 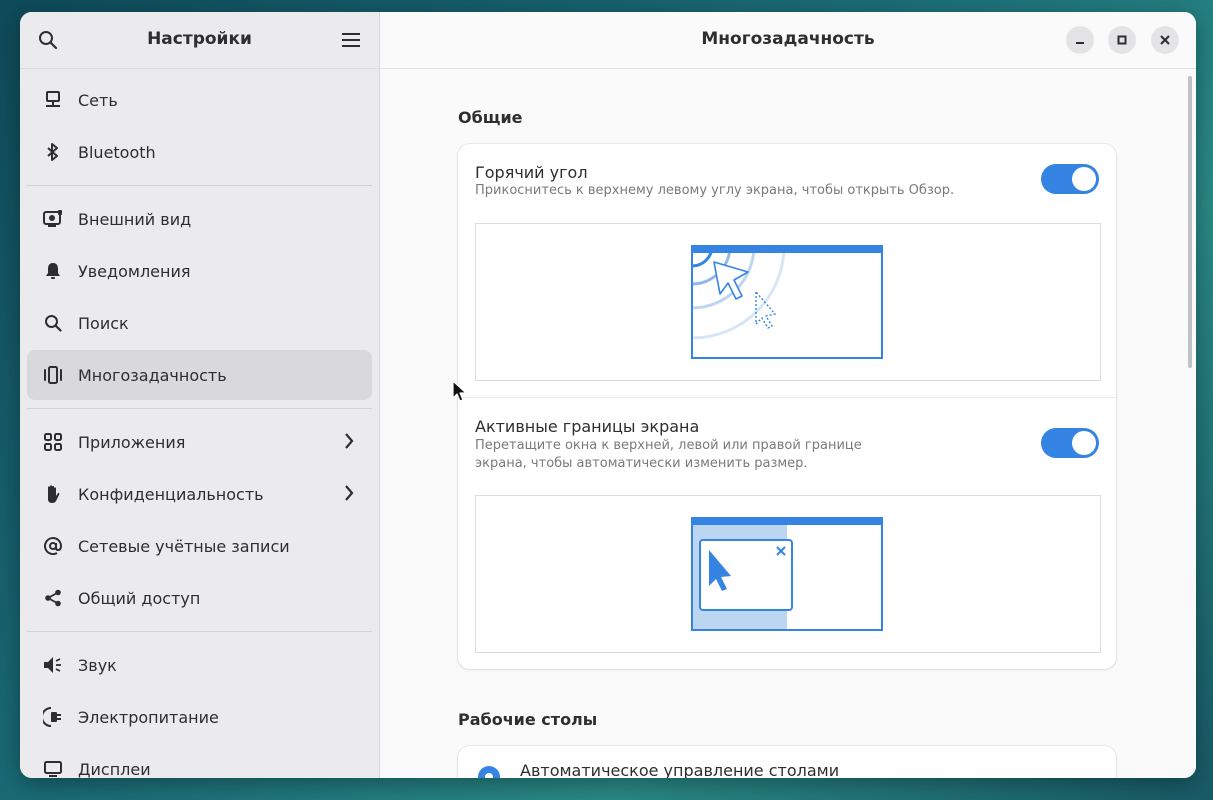 What do you see at coordinates (1080, 40) in the screenshot?
I see `minimize-button` at bounding box center [1080, 40].